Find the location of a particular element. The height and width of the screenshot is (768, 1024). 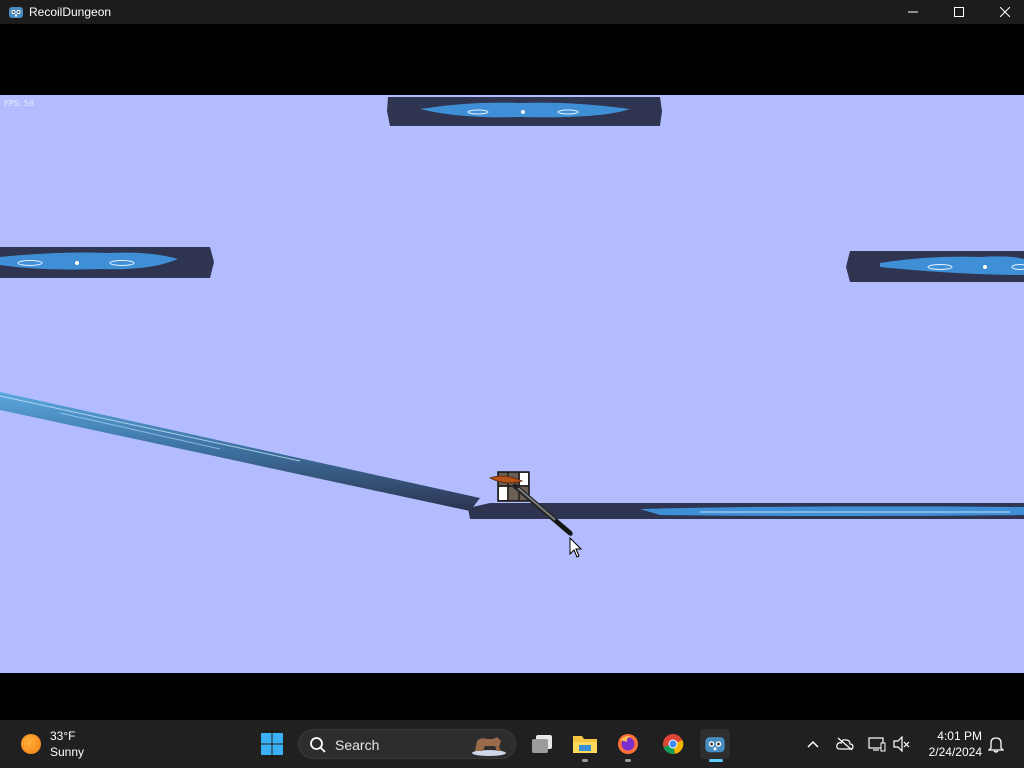

close-button is located at coordinates (1003, 12).